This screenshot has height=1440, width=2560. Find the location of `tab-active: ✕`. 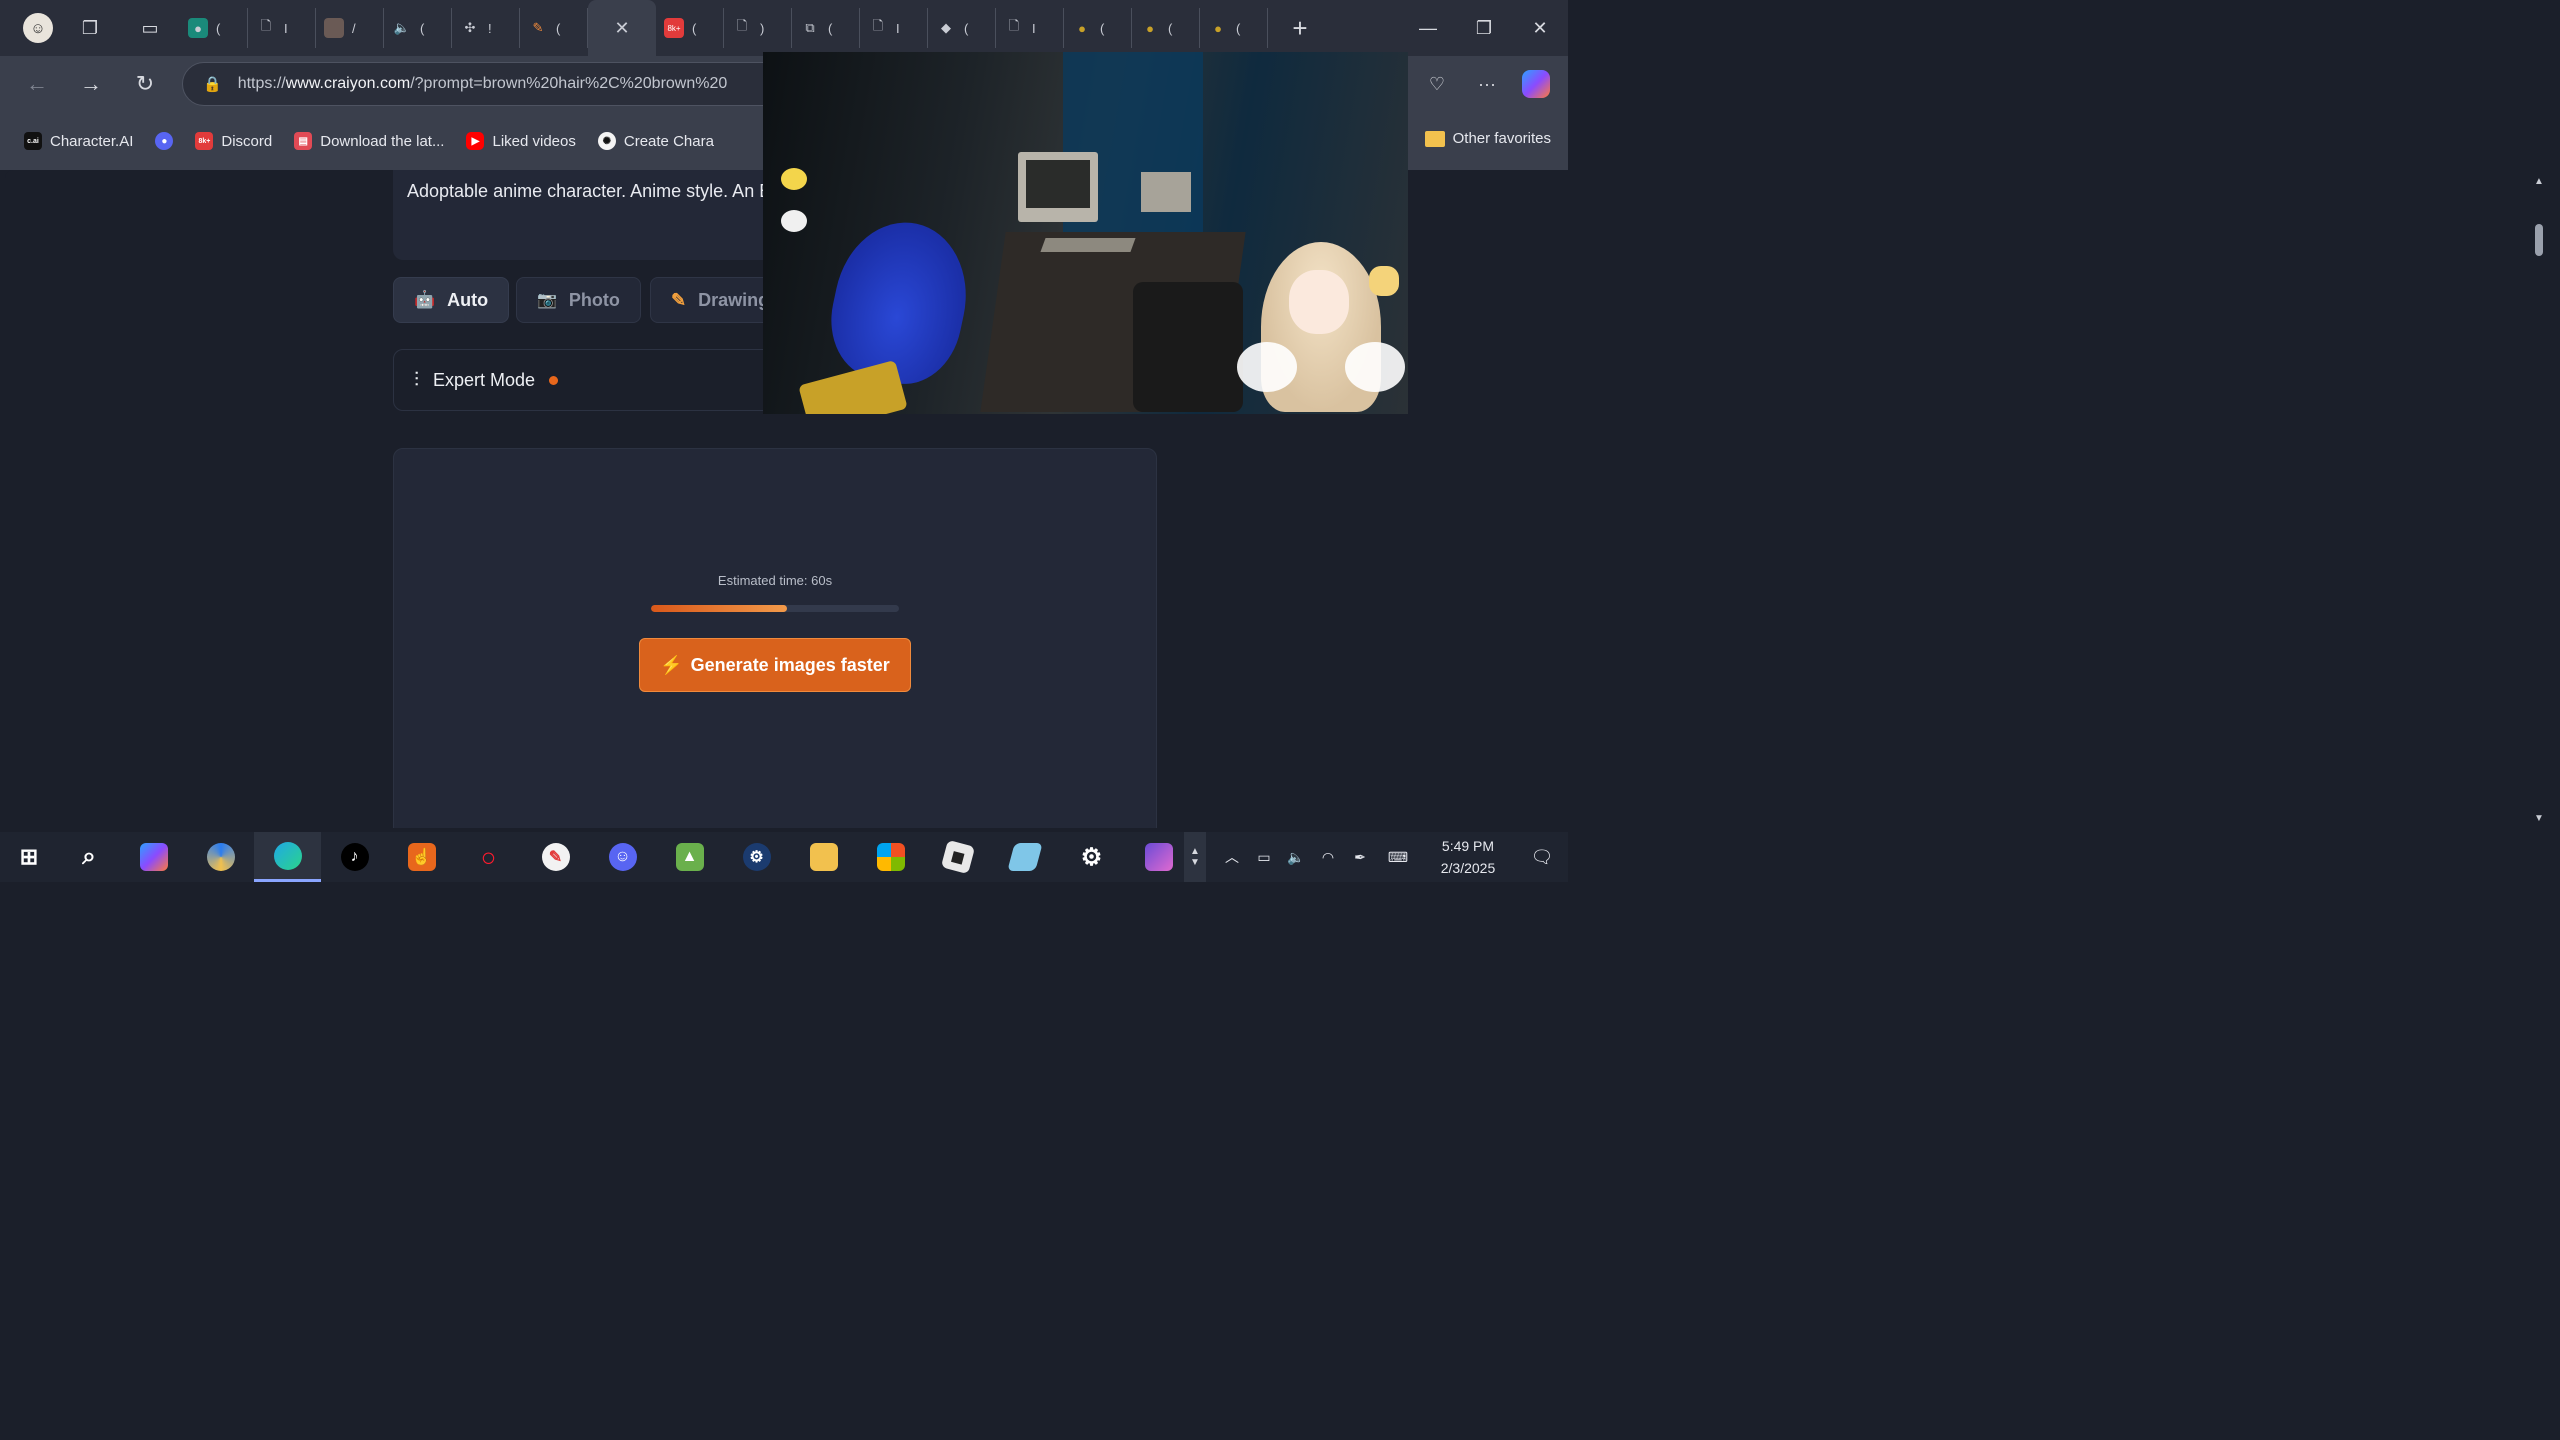

tab-active: ✕ is located at coordinates (622, 28).